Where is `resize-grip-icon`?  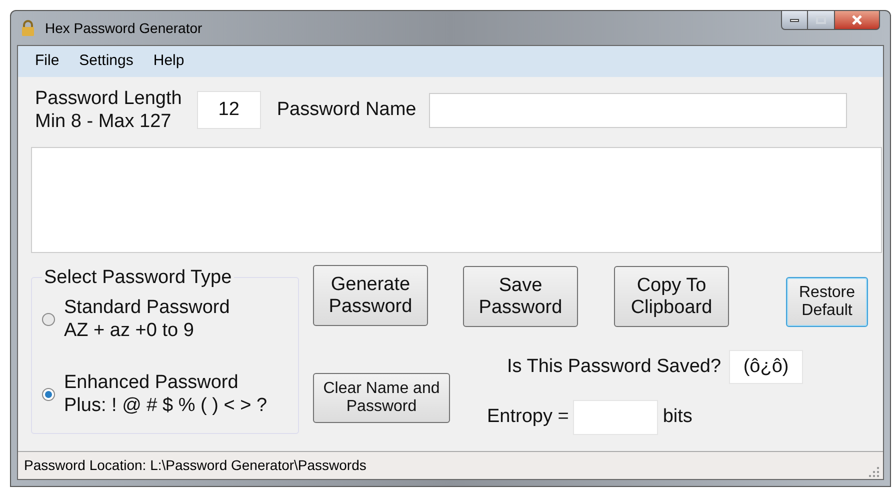
resize-grip-icon is located at coordinates (874, 472).